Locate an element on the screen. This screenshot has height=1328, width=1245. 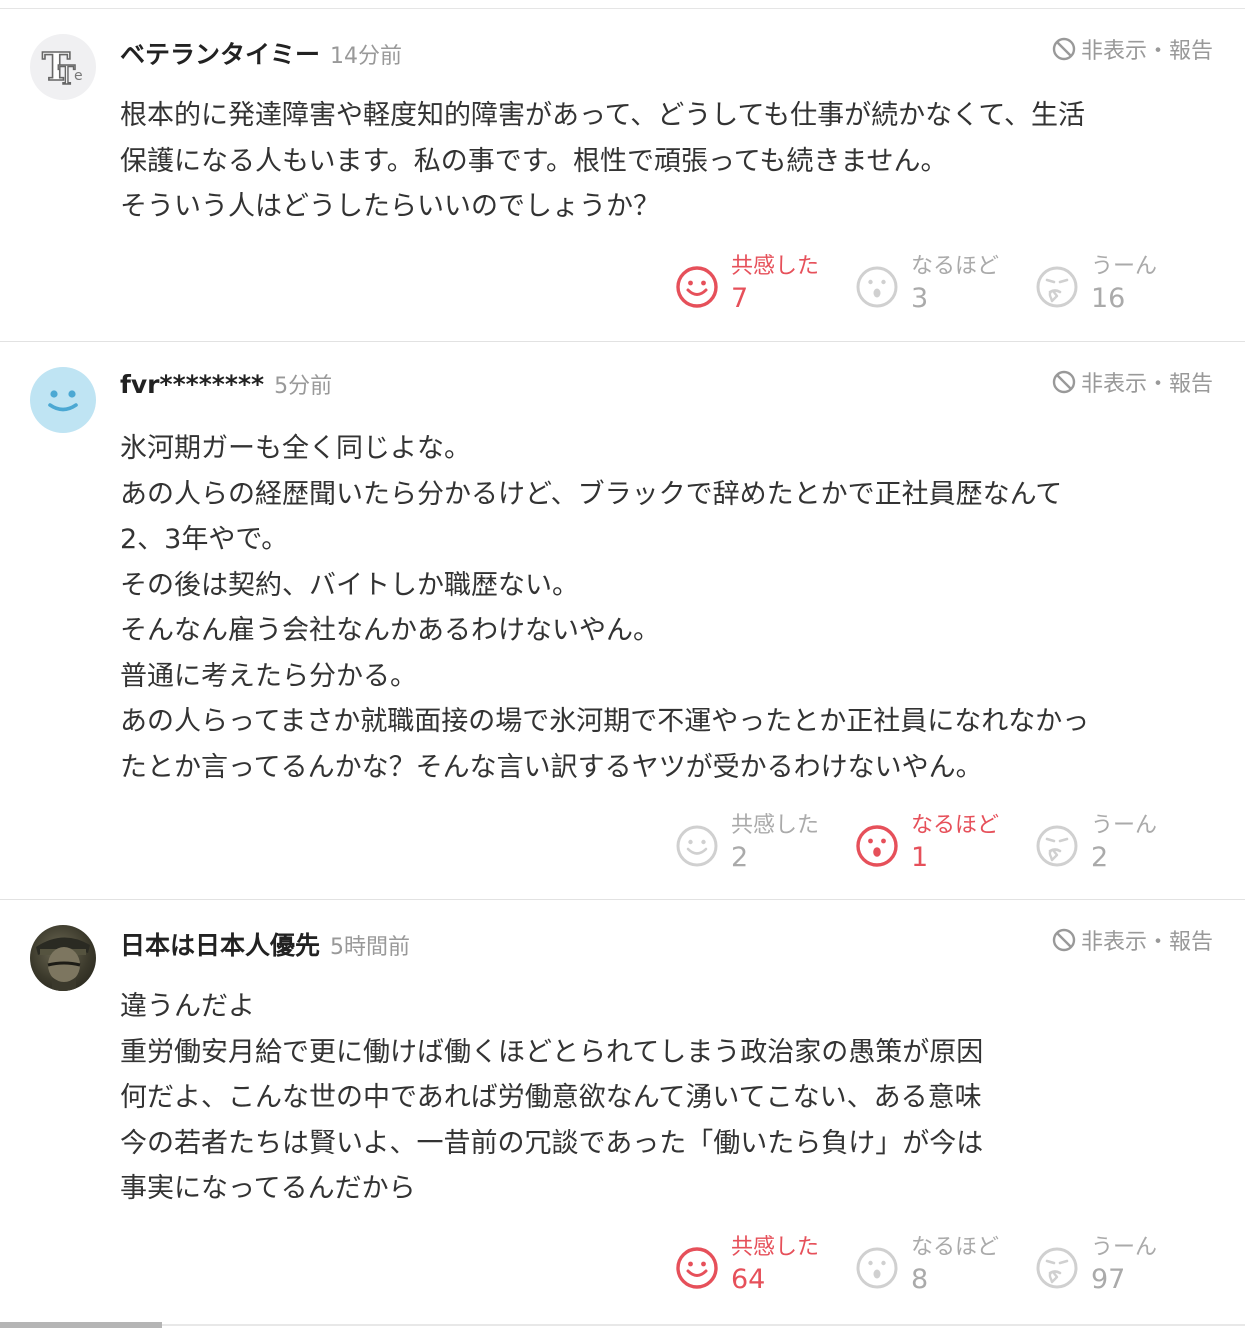
reaction-count: 1 is located at coordinates (920, 857).